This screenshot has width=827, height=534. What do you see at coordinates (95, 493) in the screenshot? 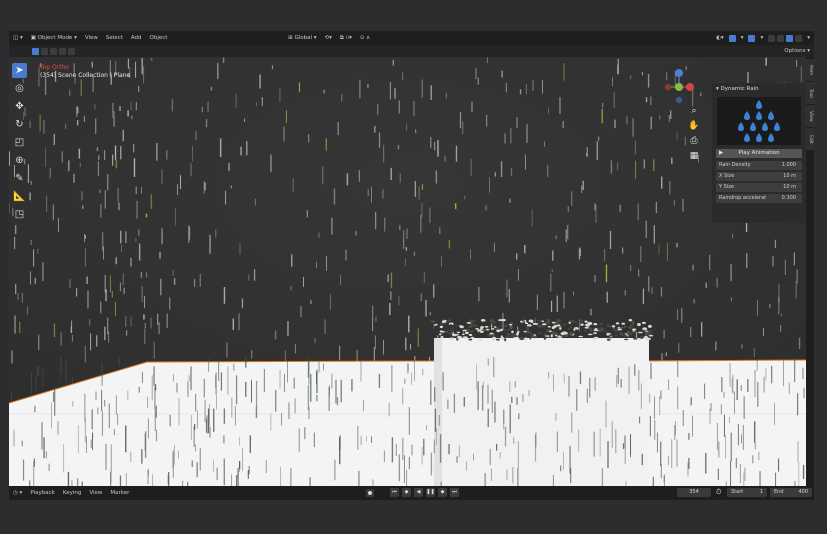
I see `timeline-view-menu: View` at bounding box center [95, 493].